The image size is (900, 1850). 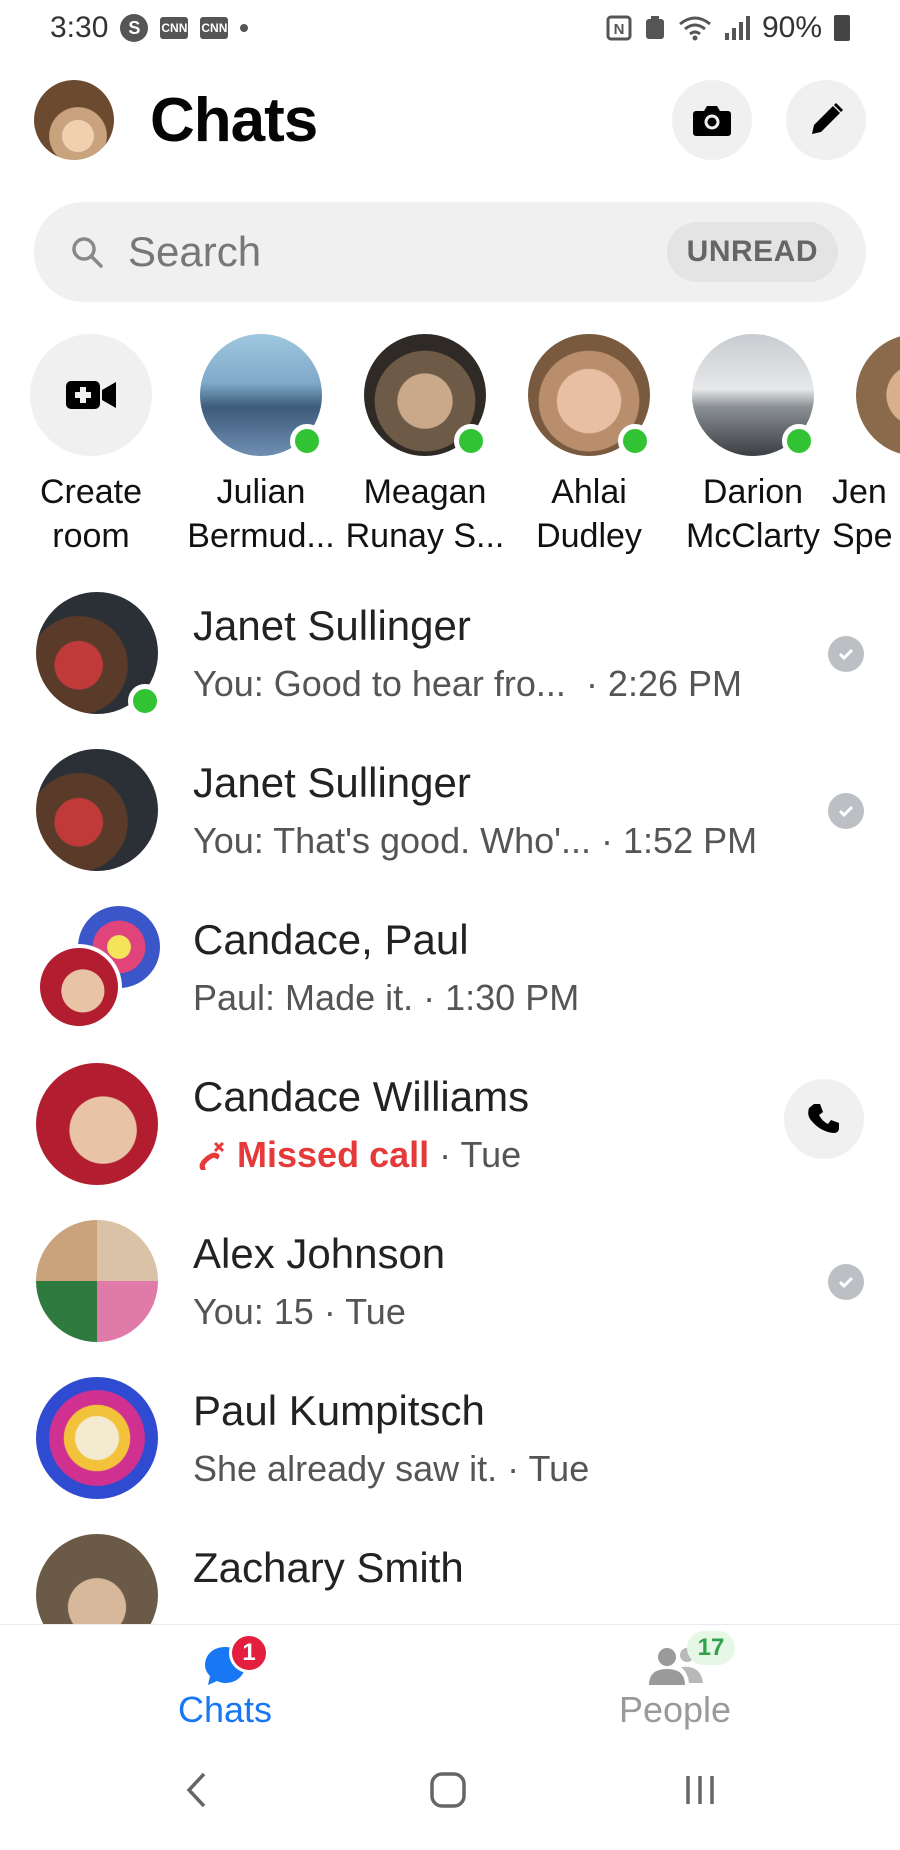 I want to click on search-icon, so click(x=87, y=252).